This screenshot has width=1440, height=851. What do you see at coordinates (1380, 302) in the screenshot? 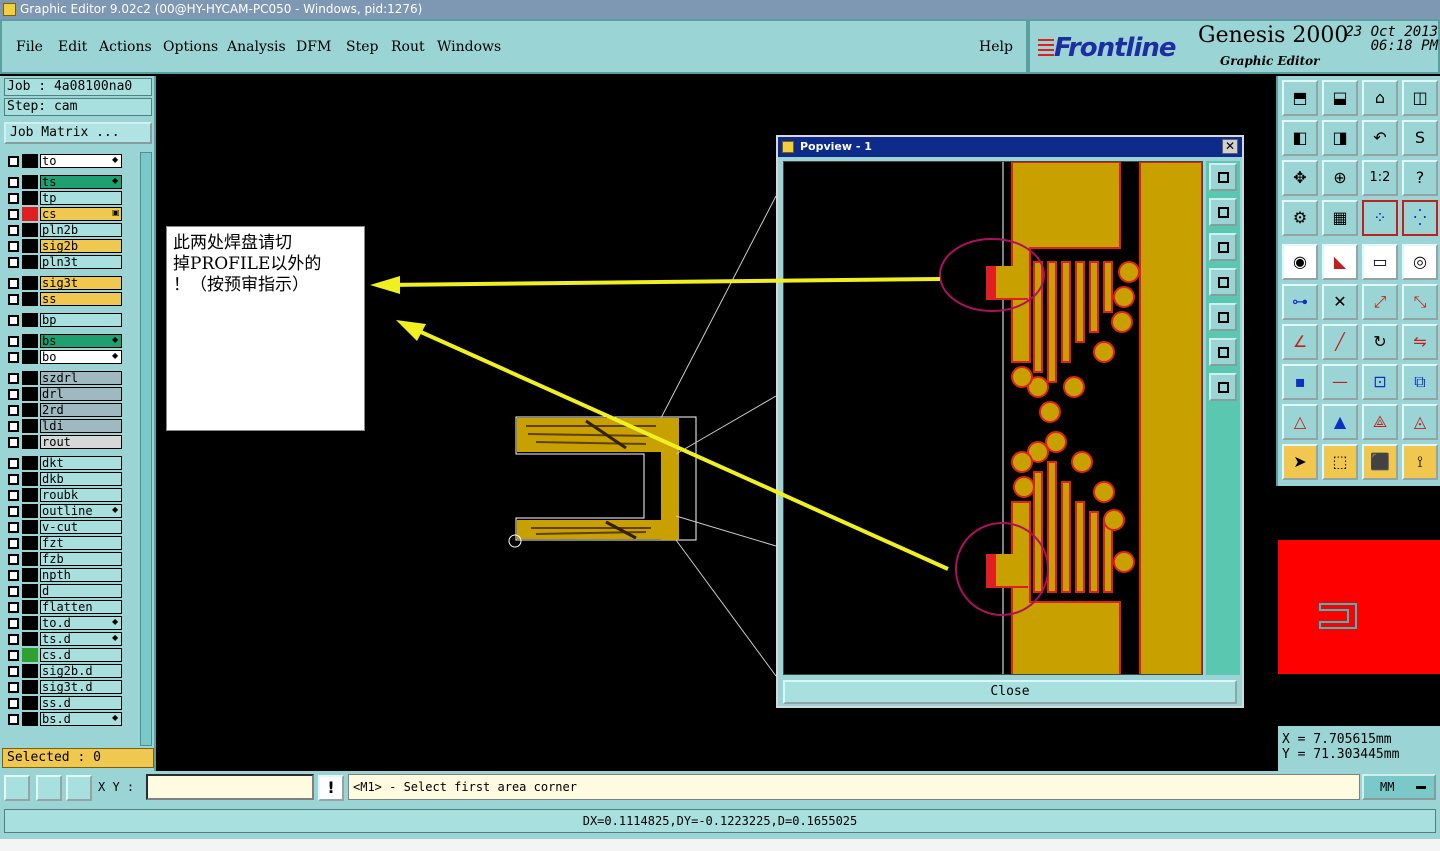
I see `move-node-icon: ⤢` at bounding box center [1380, 302].